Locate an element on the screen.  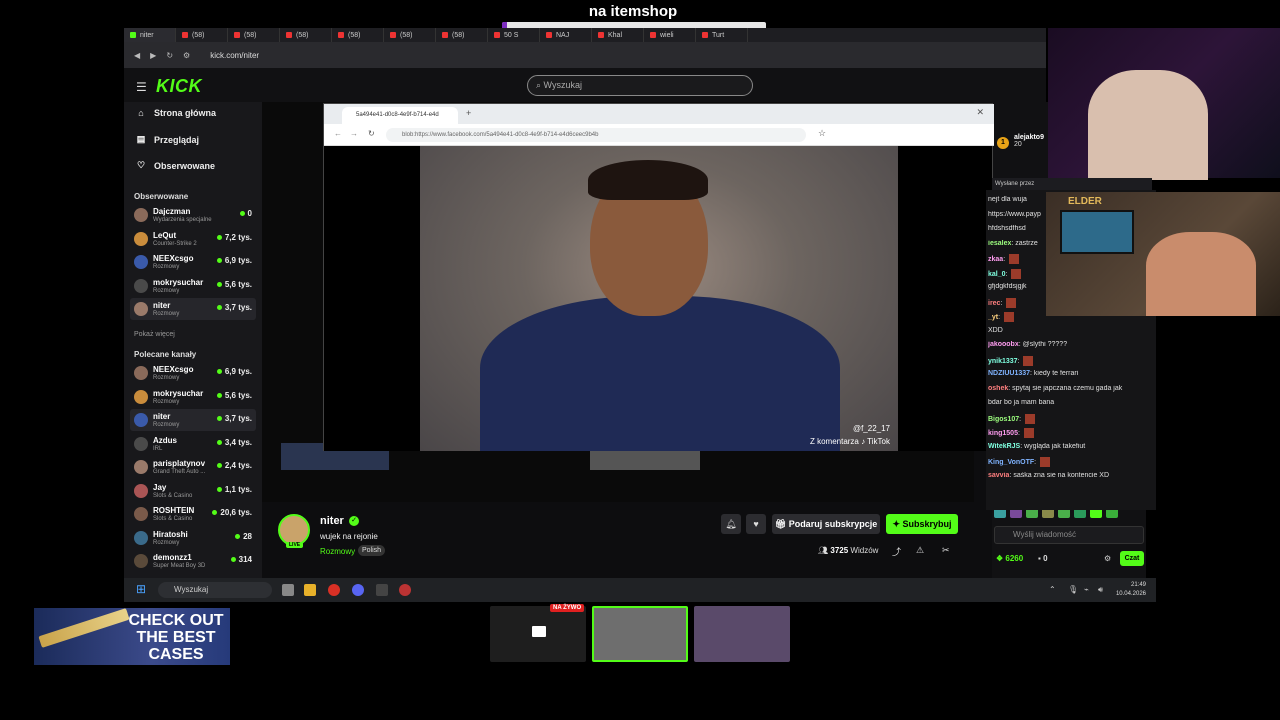
app-icon is located at coordinates (382, 590).